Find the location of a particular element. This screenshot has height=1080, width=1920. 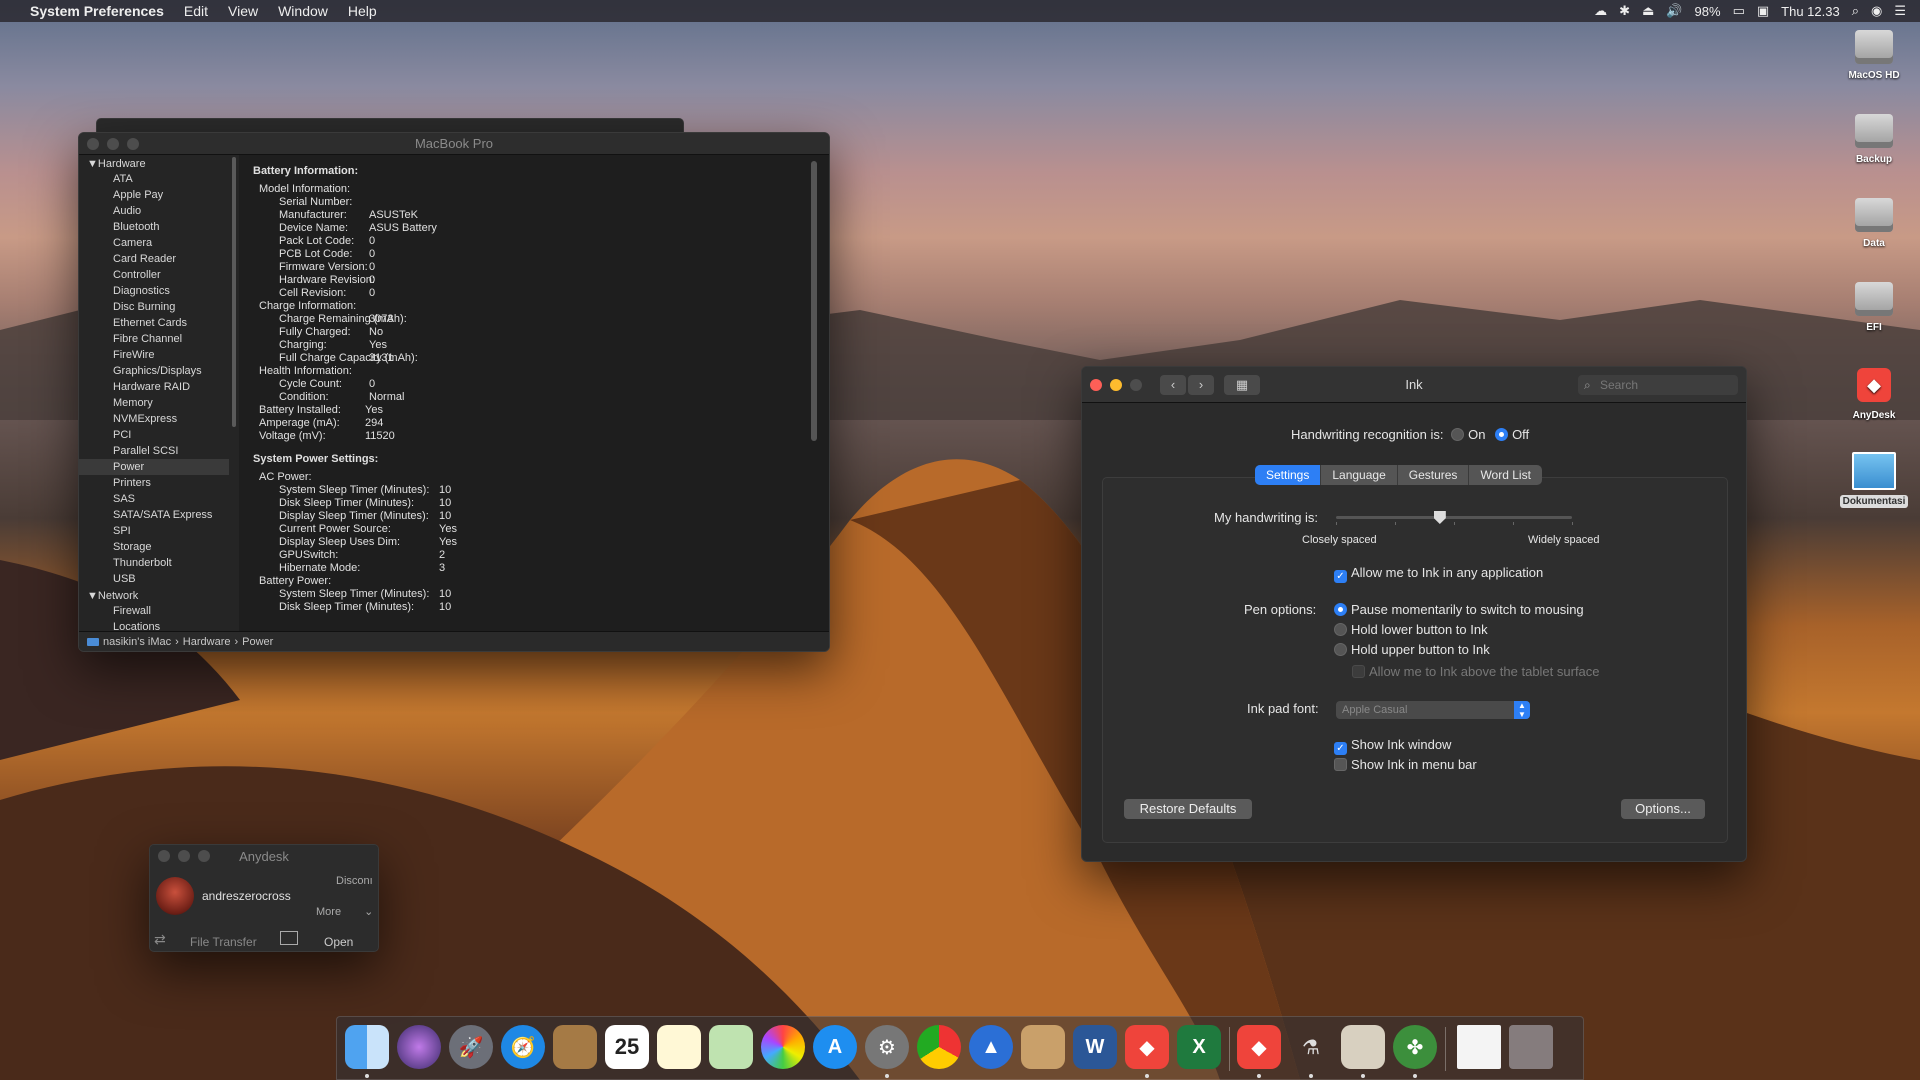

path-computer: nasikin's iMac is located at coordinates (137, 642).